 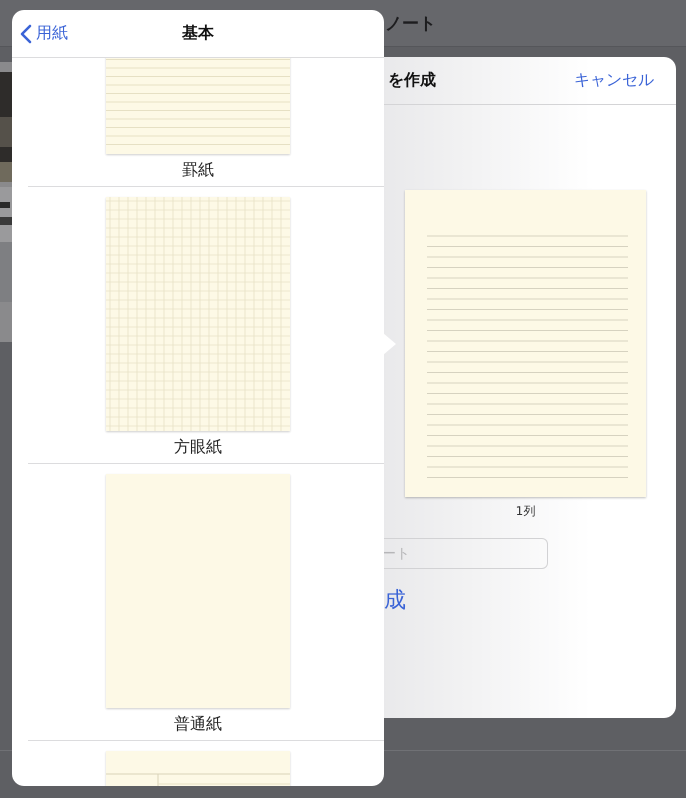 I want to click on sheet-title: を作成, so click(x=412, y=80).